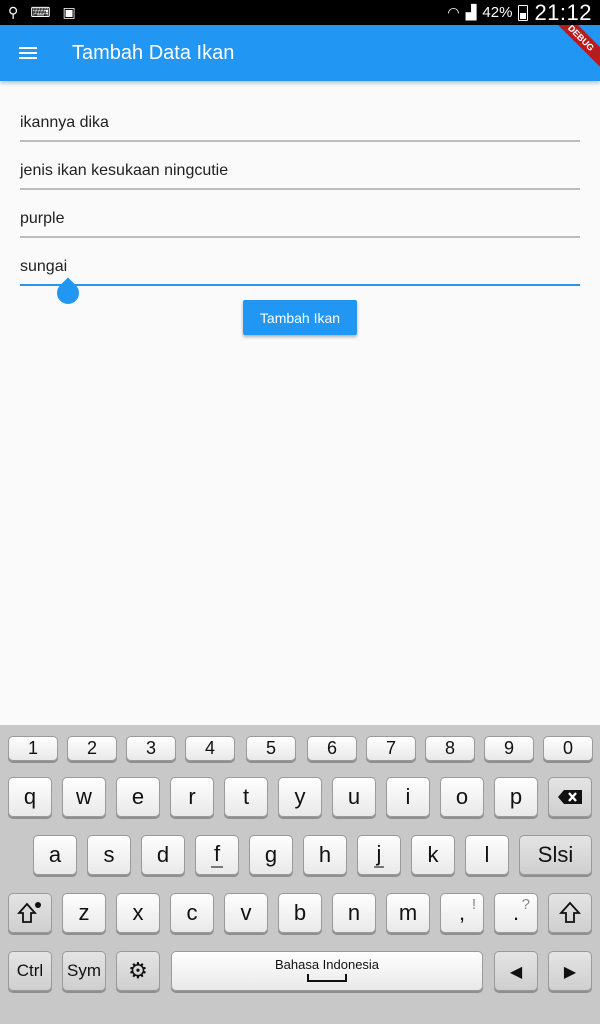 Image resolution: width=600 pixels, height=1024 pixels. I want to click on key-r: r, so click(192, 797).